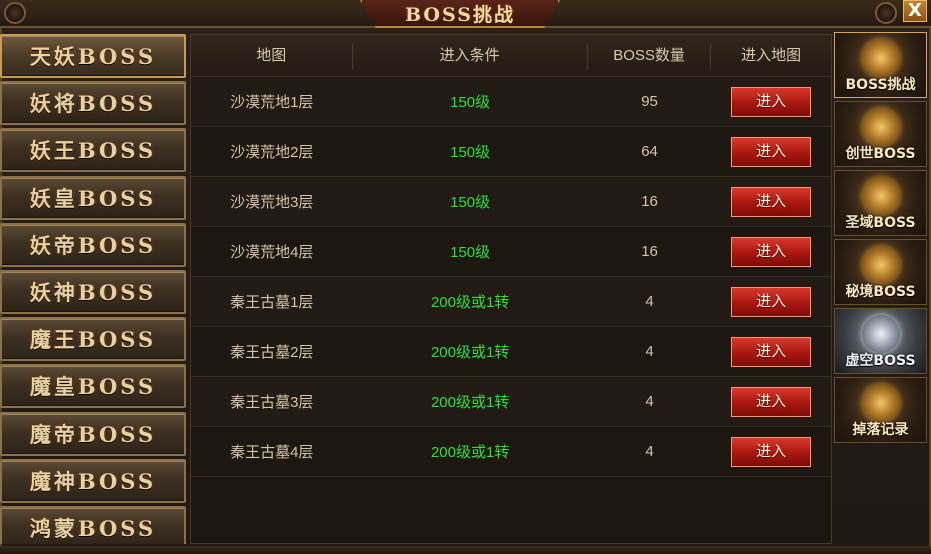 The image size is (931, 554). I want to click on tab-label: 创世BOSS, so click(880, 154).